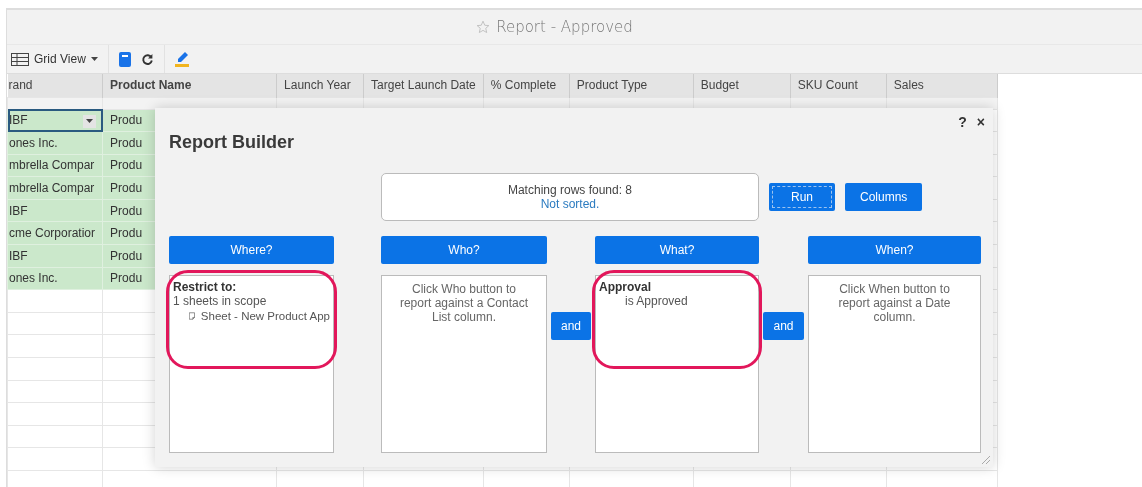 The height and width of the screenshot is (487, 1142). What do you see at coordinates (147, 59) in the screenshot?
I see `refresh-icon` at bounding box center [147, 59].